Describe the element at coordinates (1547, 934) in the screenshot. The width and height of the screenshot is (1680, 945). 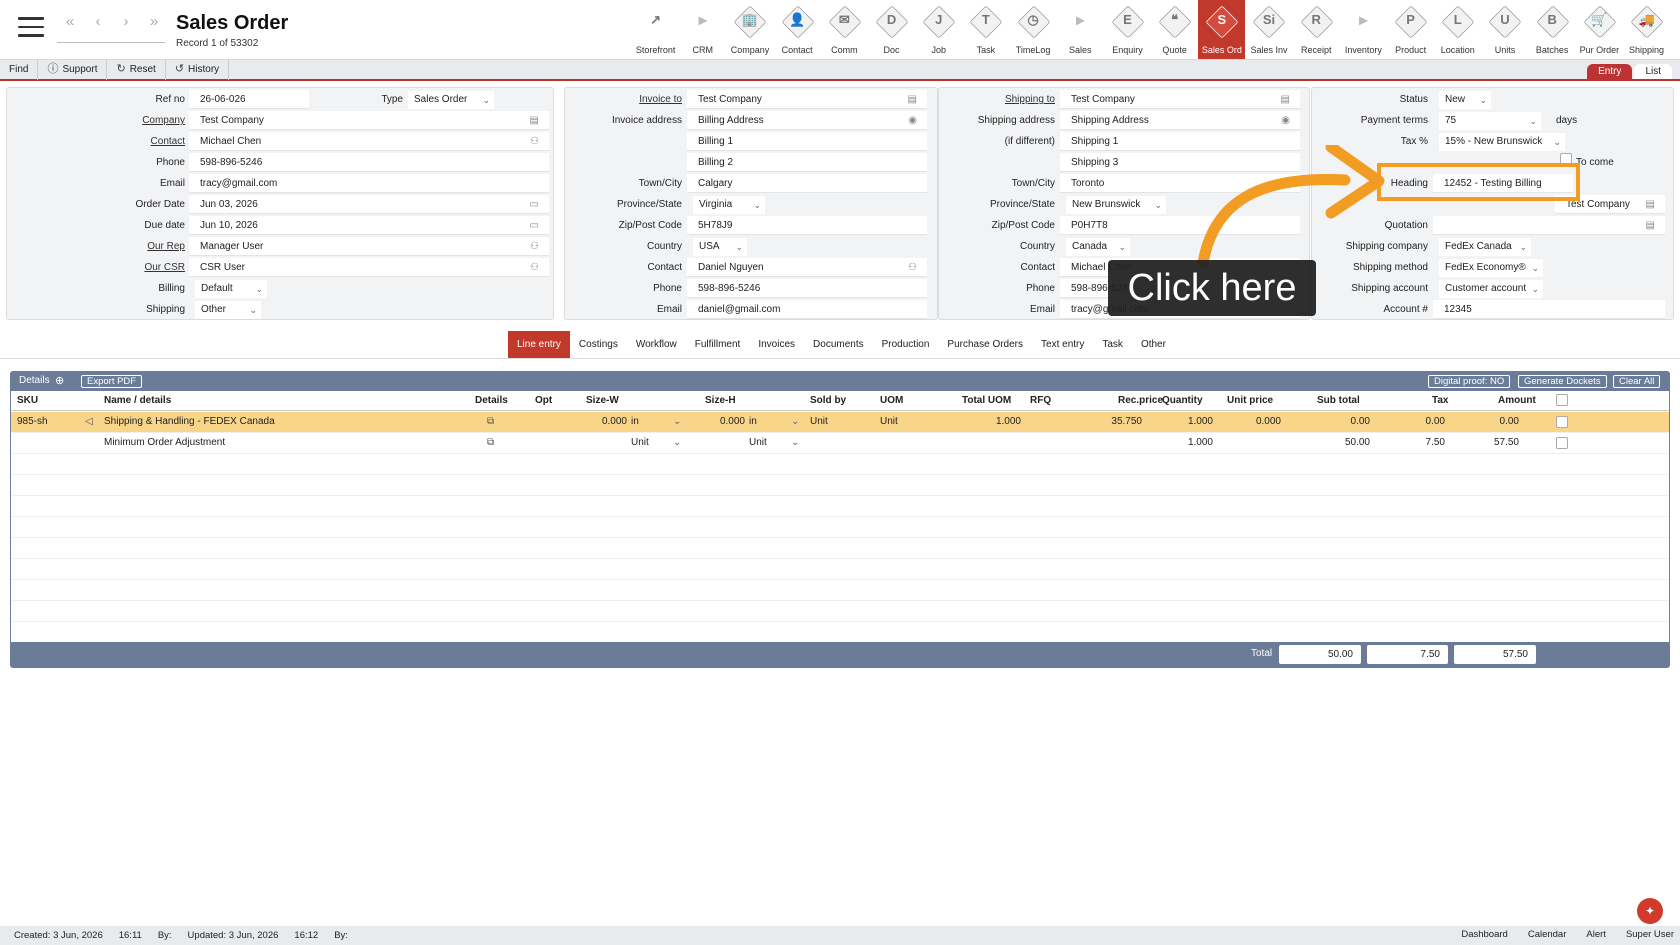
I see `calendar-link: Calendar` at that location.